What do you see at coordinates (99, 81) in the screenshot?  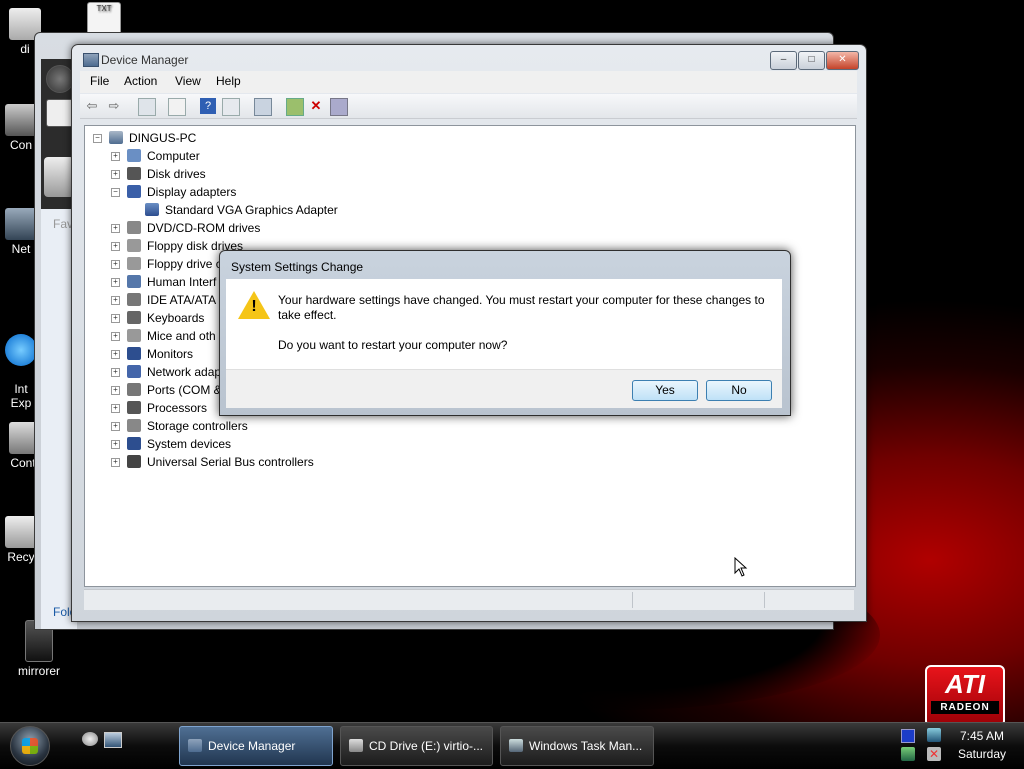 I see `menu-file: File` at bounding box center [99, 81].